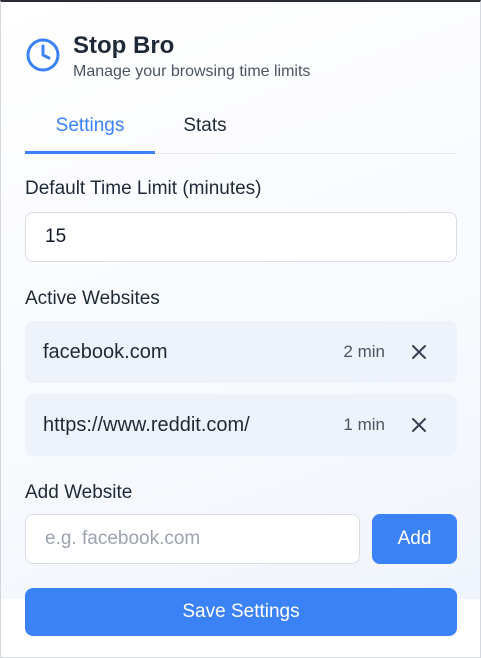 The height and width of the screenshot is (658, 481). What do you see at coordinates (364, 351) in the screenshot?
I see `site-time: 2 min` at bounding box center [364, 351].